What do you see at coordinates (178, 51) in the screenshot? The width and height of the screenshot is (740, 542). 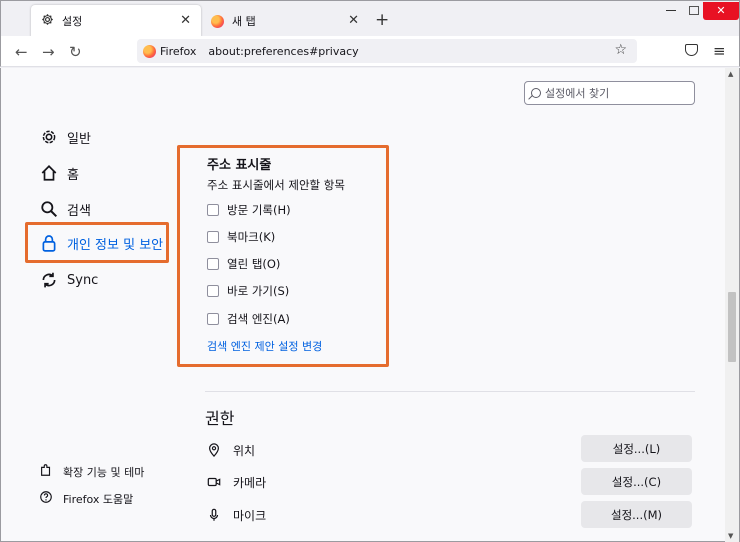 I see `url-brand: Firefox` at bounding box center [178, 51].